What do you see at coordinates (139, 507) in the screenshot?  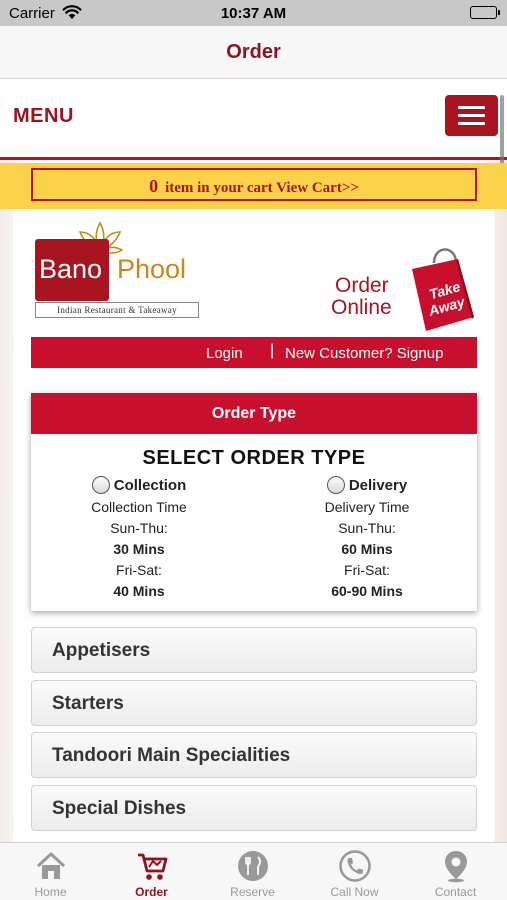 I see `collection-time-label: Collection Time` at bounding box center [139, 507].